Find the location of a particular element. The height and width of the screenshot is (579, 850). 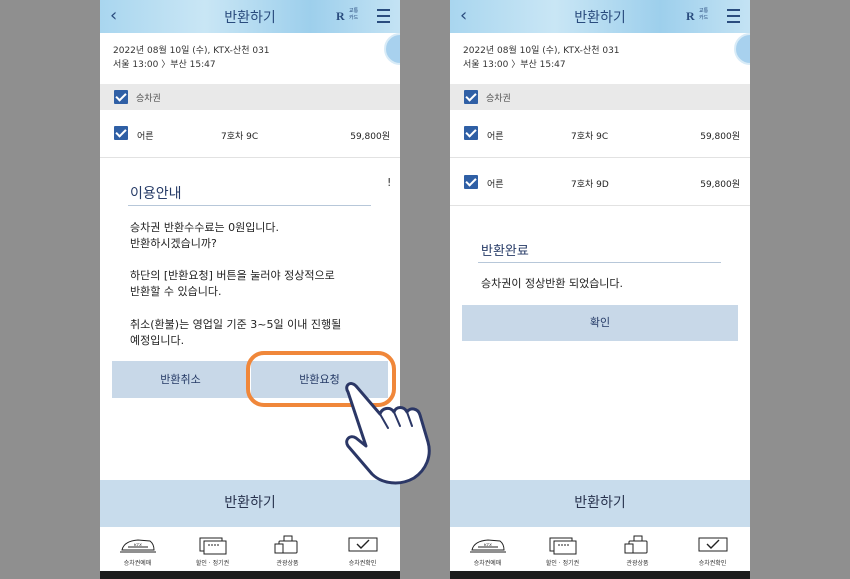

dialog-title: 이용안내 is located at coordinates (156, 194).